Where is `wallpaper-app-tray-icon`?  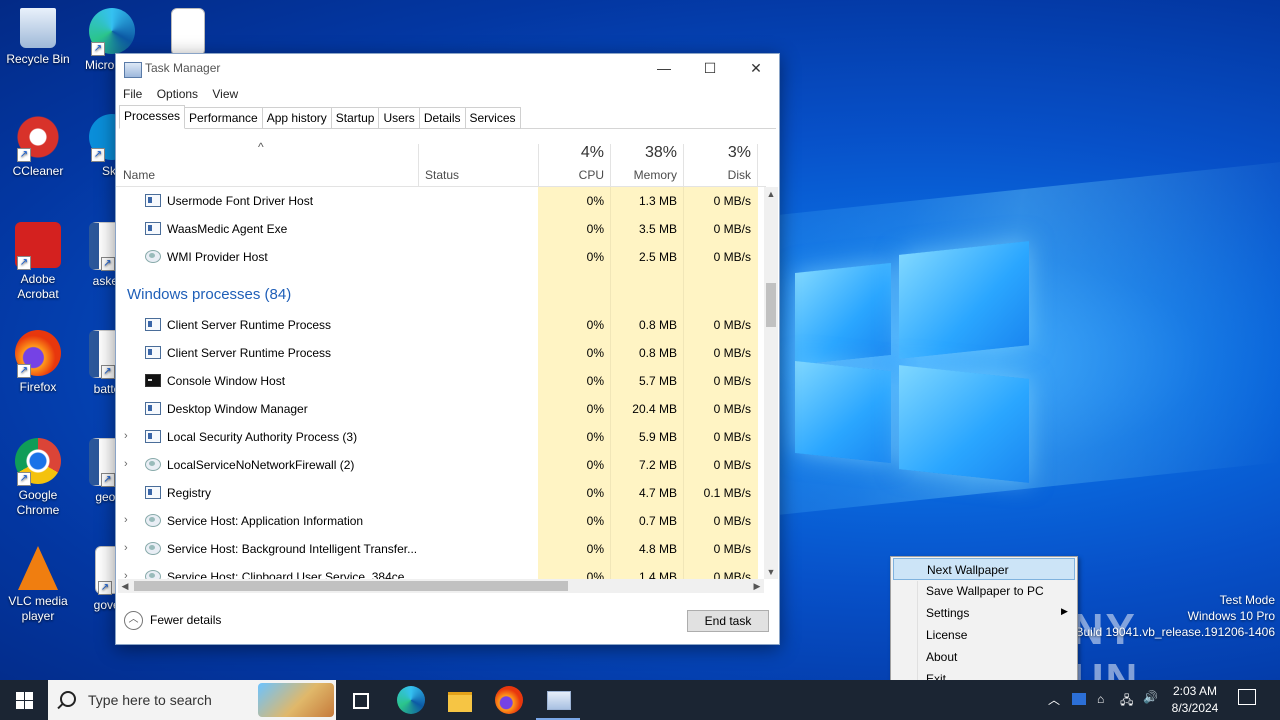
wallpaper-app-tray-icon is located at coordinates (1079, 699).